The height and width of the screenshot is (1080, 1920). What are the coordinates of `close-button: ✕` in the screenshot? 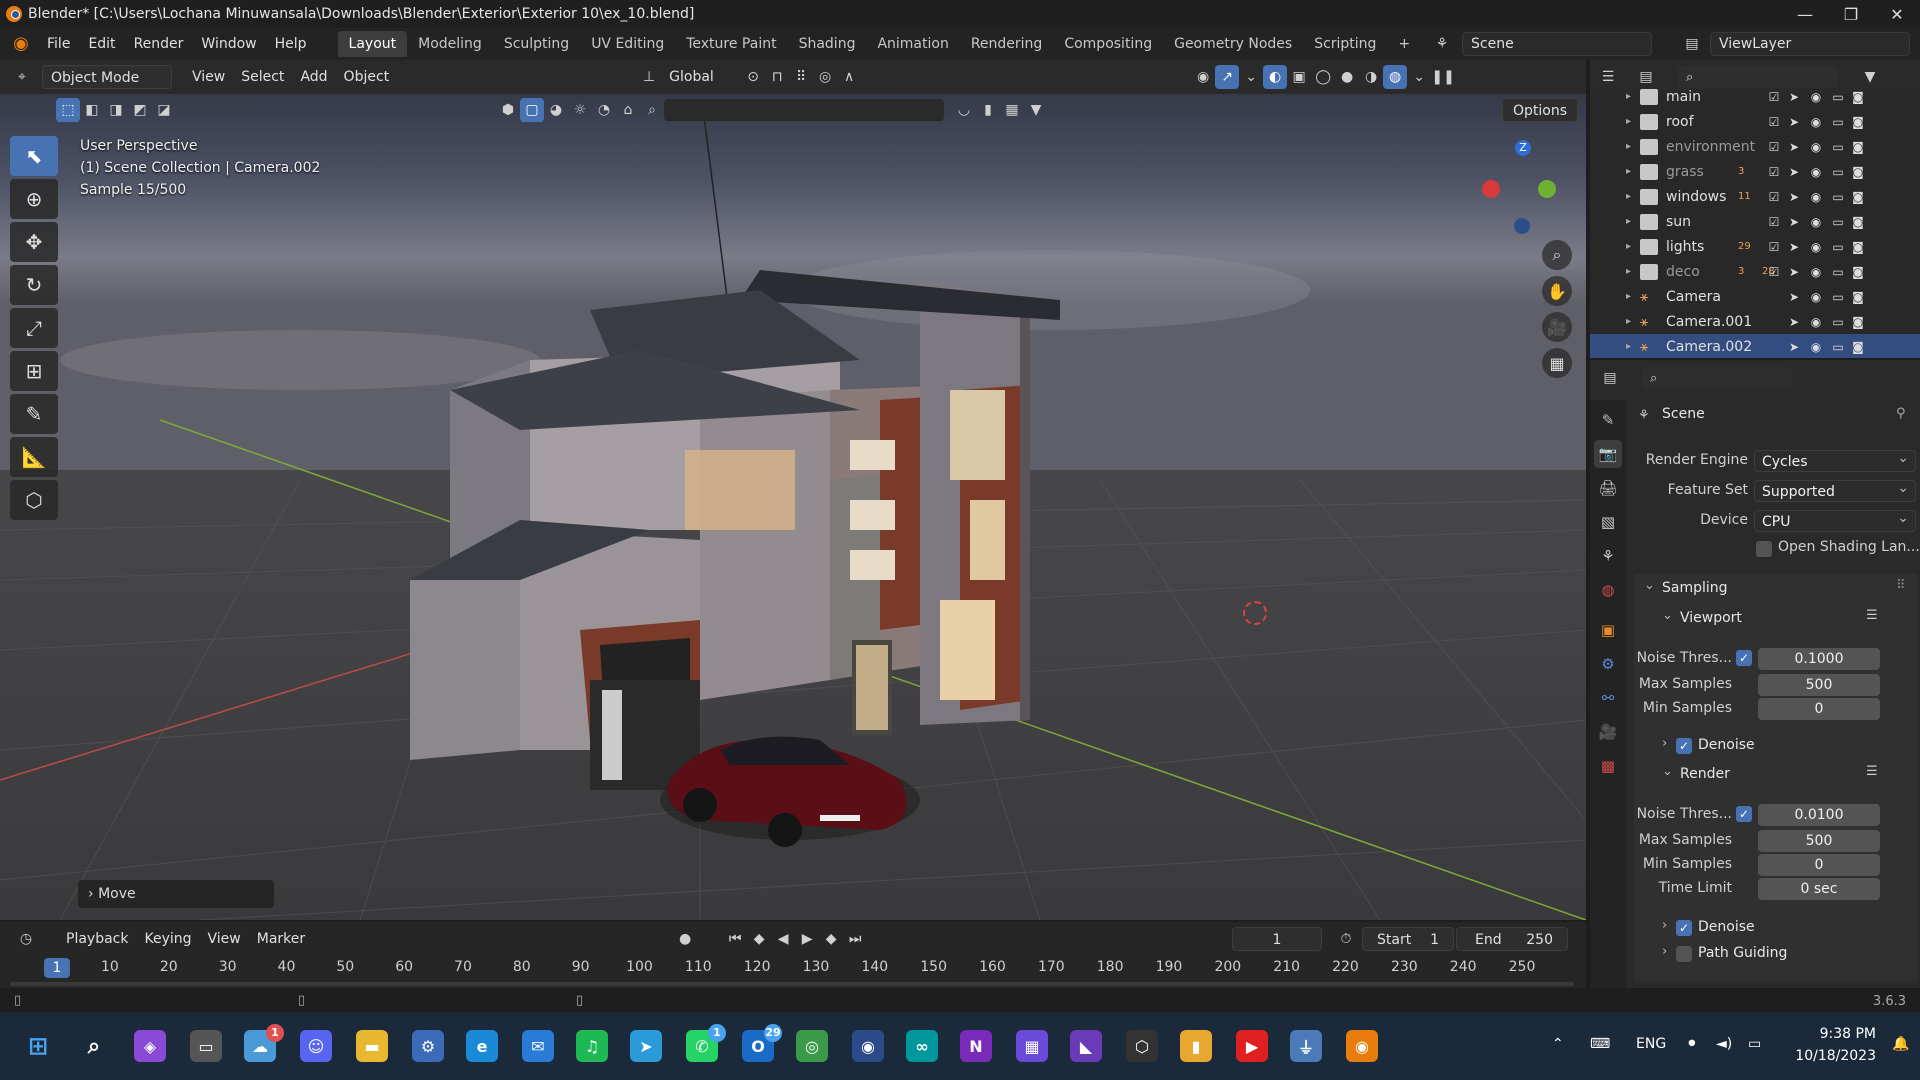 It's located at (1897, 14).